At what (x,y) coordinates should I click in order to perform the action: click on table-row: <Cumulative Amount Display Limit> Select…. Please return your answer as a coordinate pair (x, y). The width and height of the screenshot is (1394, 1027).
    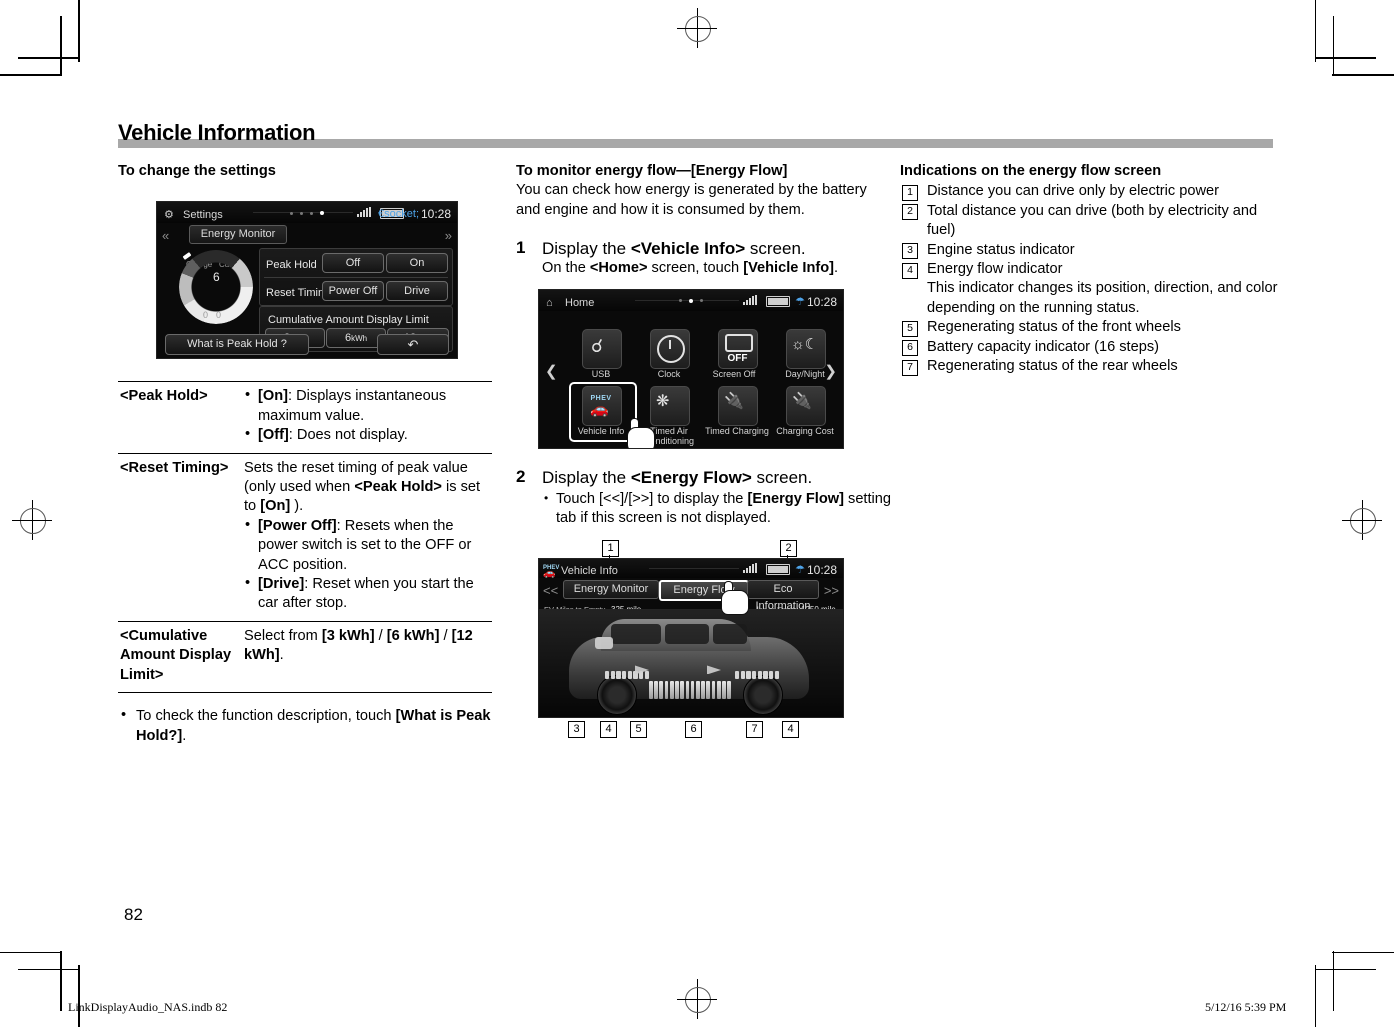
    Looking at the image, I should click on (305, 657).